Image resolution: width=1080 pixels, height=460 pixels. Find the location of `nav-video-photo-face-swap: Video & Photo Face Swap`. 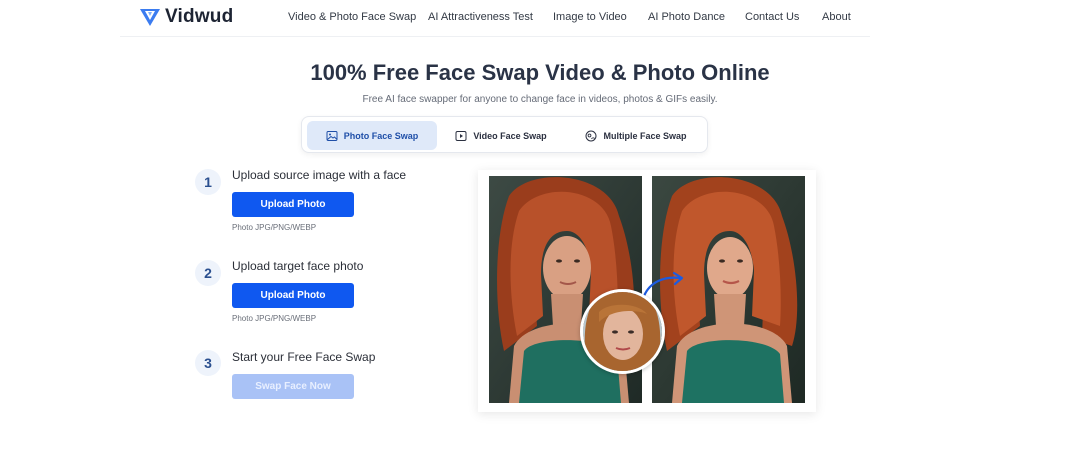

nav-video-photo-face-swap: Video & Photo Face Swap is located at coordinates (352, 17).